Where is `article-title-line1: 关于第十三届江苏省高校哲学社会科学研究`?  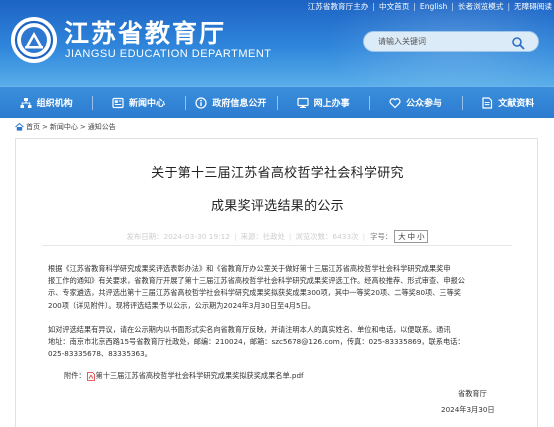 article-title-line1: 关于第十三届江苏省高校哲学社会科学研究 is located at coordinates (277, 173).